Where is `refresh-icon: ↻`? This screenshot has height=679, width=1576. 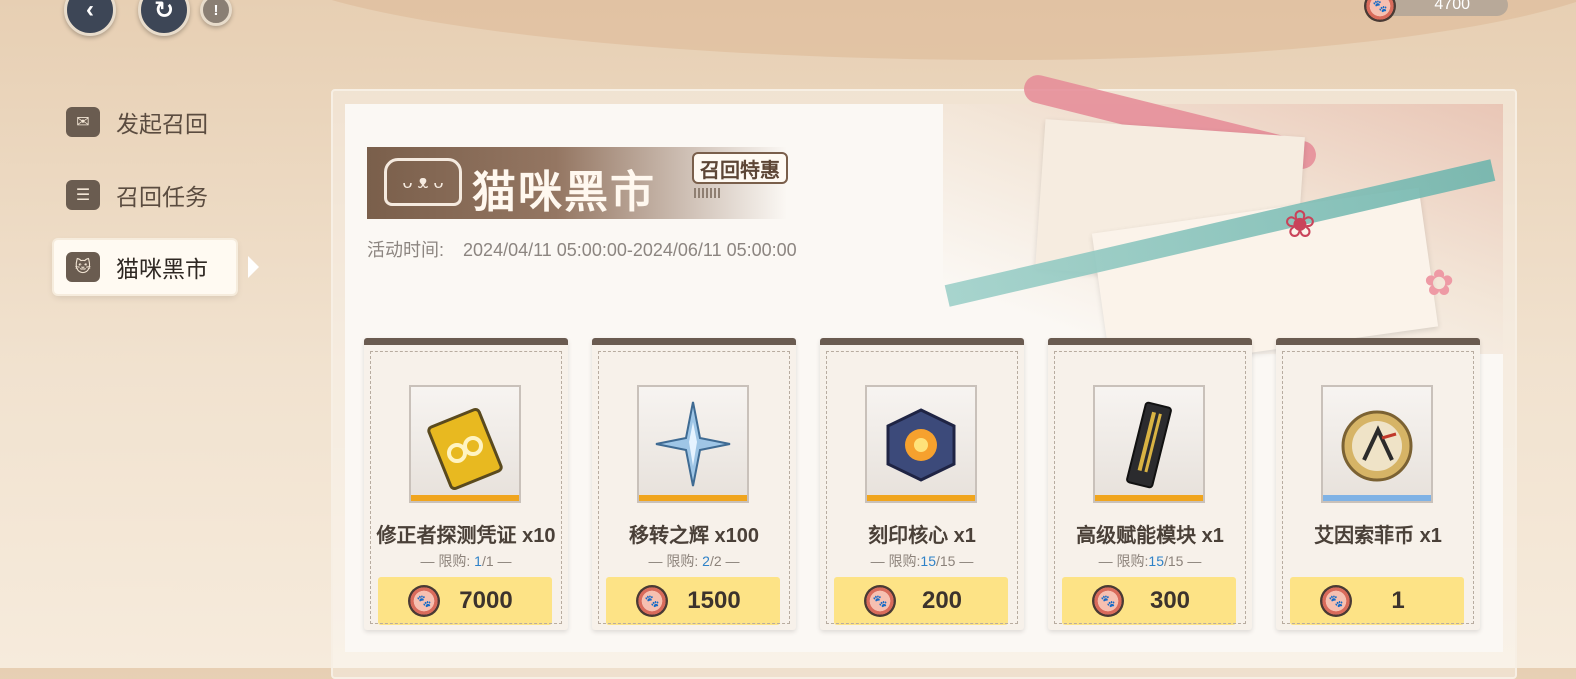
refresh-icon: ↻ is located at coordinates (164, 12).